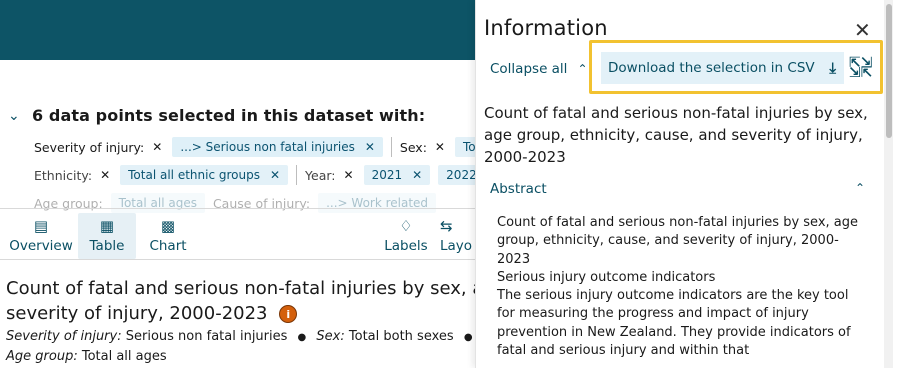 This screenshot has width=900, height=368. Describe the element at coordinates (349, 175) in the screenshot. I see `clear-year-icon: ✕` at that location.